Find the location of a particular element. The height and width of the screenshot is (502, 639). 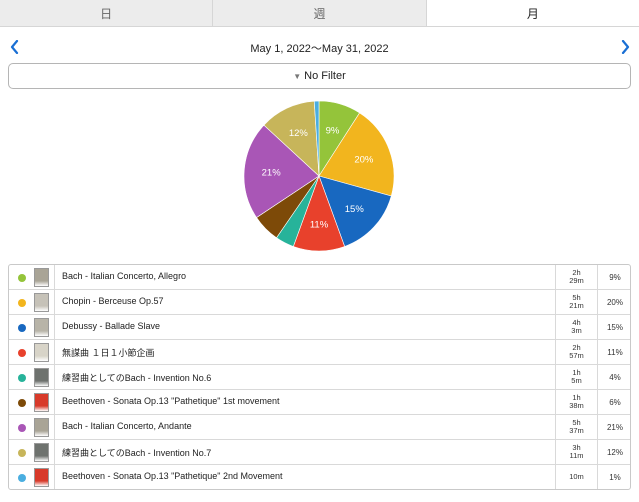

practice-minutes: 38m is located at coordinates (576, 405).